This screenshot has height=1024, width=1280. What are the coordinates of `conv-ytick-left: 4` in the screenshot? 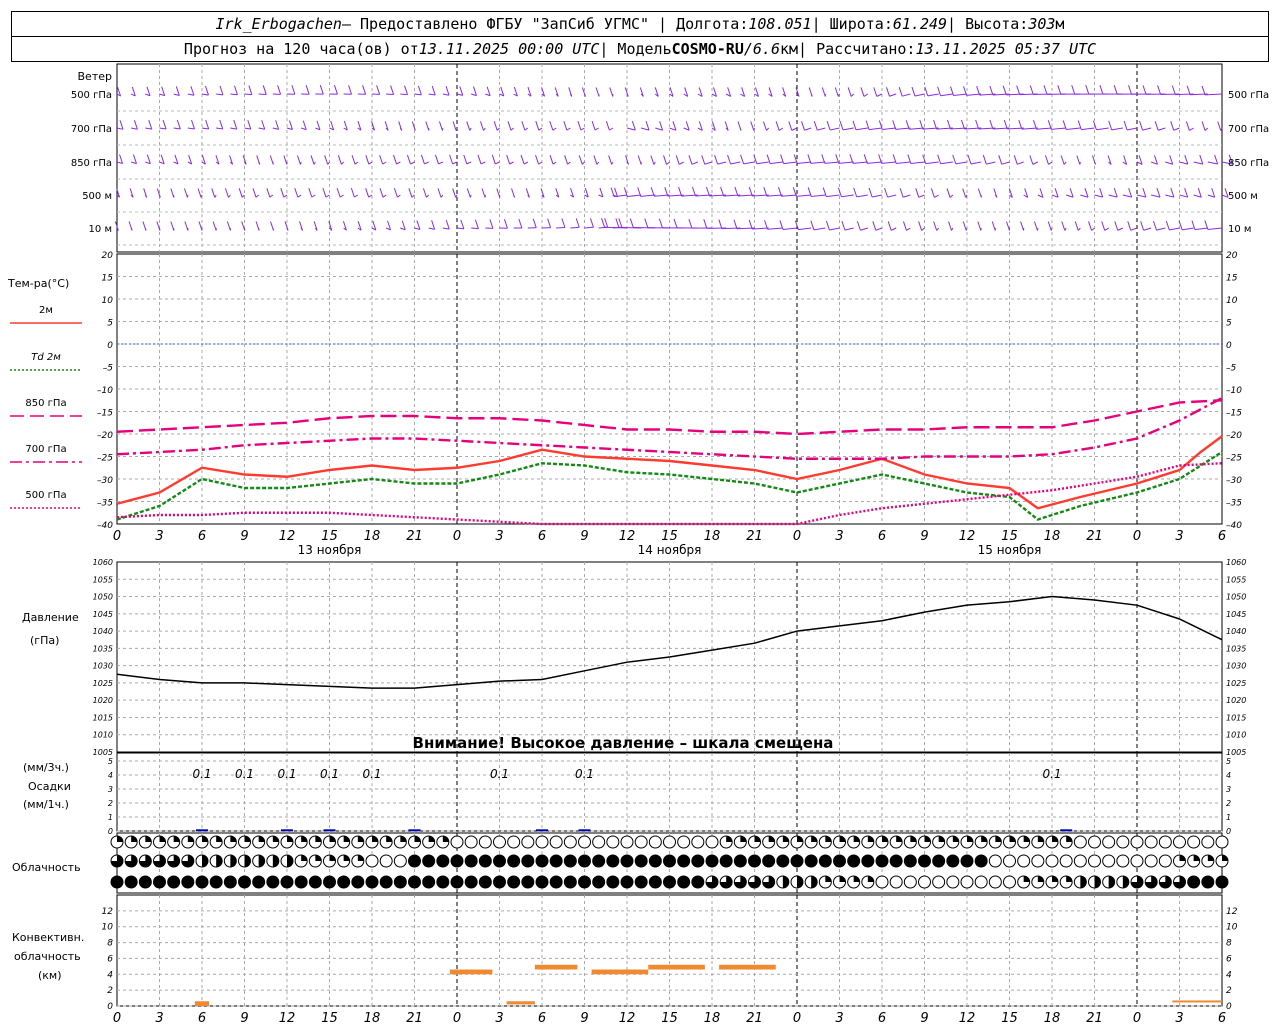 It's located at (110, 975).